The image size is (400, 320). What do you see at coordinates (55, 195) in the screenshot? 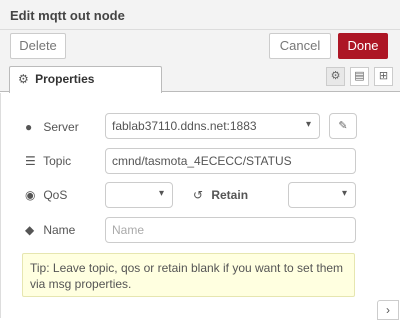
I see `qos-label: QoS` at bounding box center [55, 195].